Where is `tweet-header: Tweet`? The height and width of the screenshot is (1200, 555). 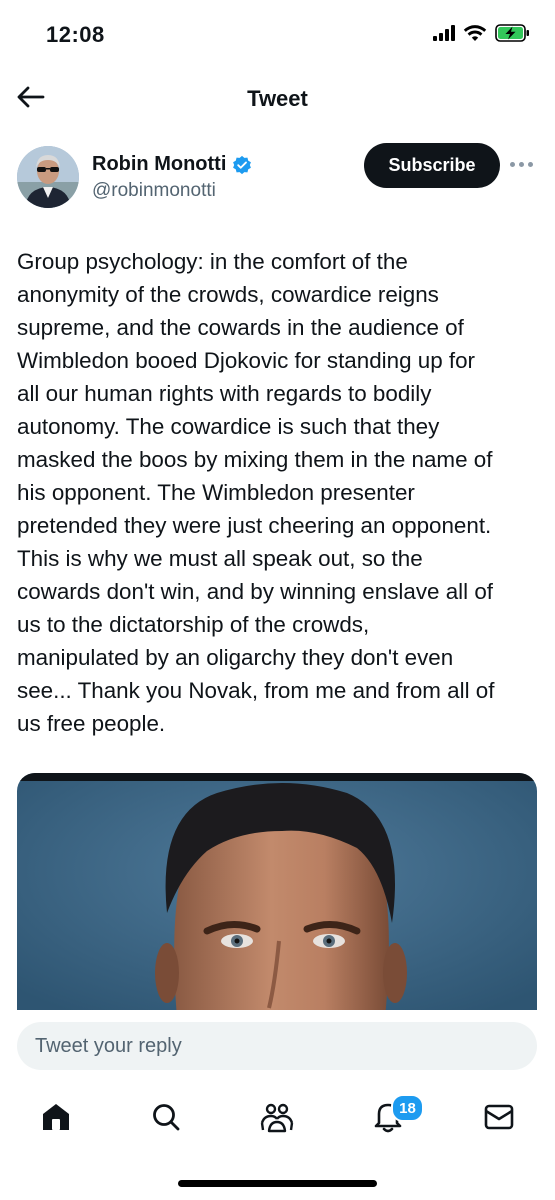 tweet-header: Tweet is located at coordinates (277, 98).